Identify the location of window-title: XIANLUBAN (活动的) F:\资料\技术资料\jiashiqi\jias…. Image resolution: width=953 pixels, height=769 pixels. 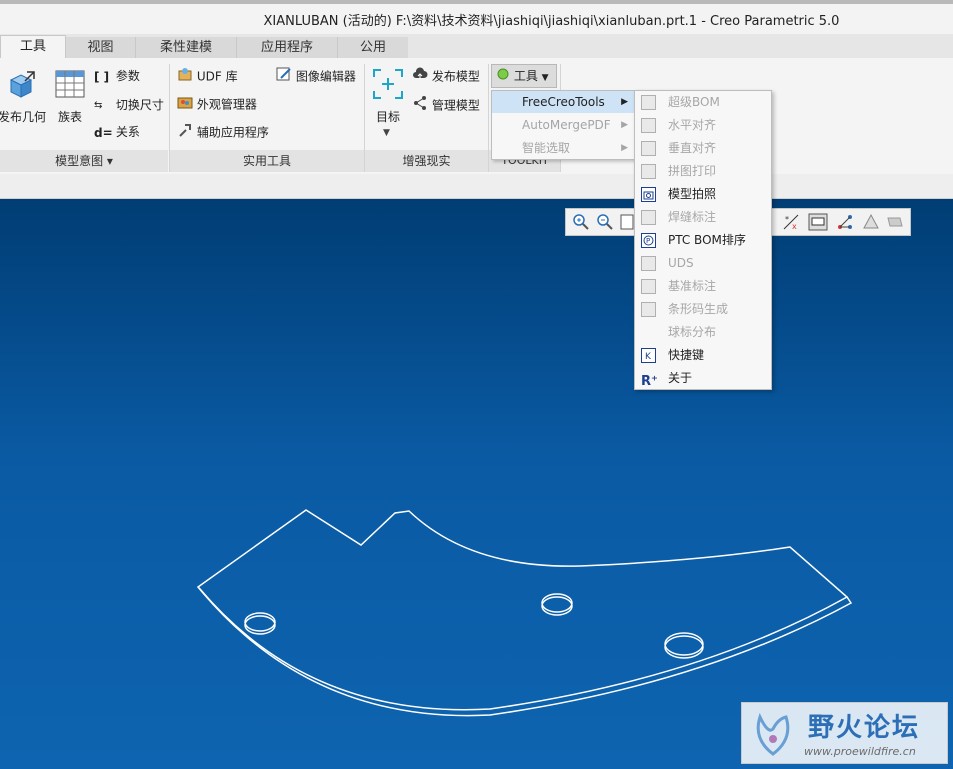
(551, 21).